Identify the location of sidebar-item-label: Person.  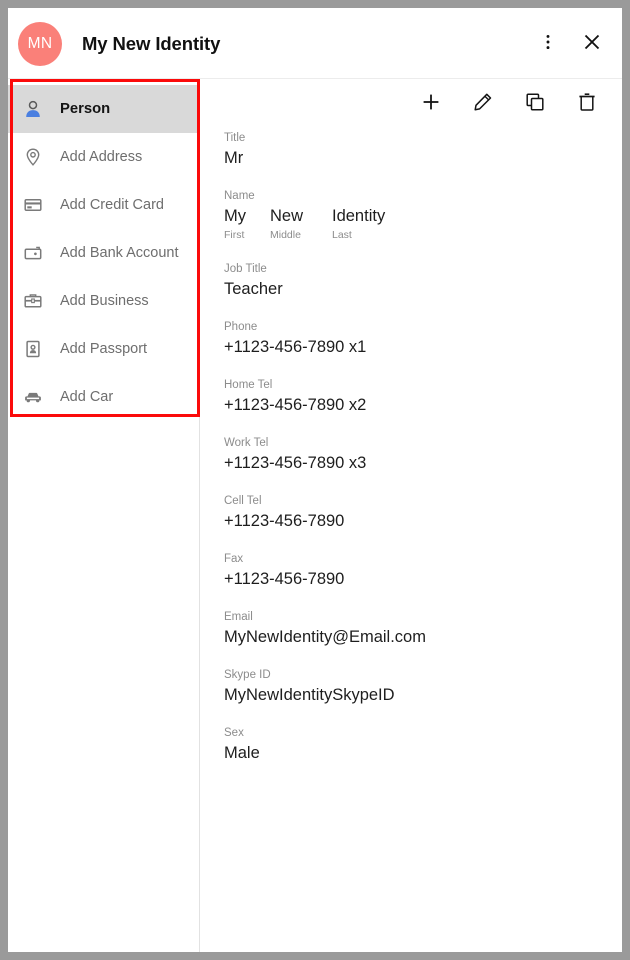
(85, 109).